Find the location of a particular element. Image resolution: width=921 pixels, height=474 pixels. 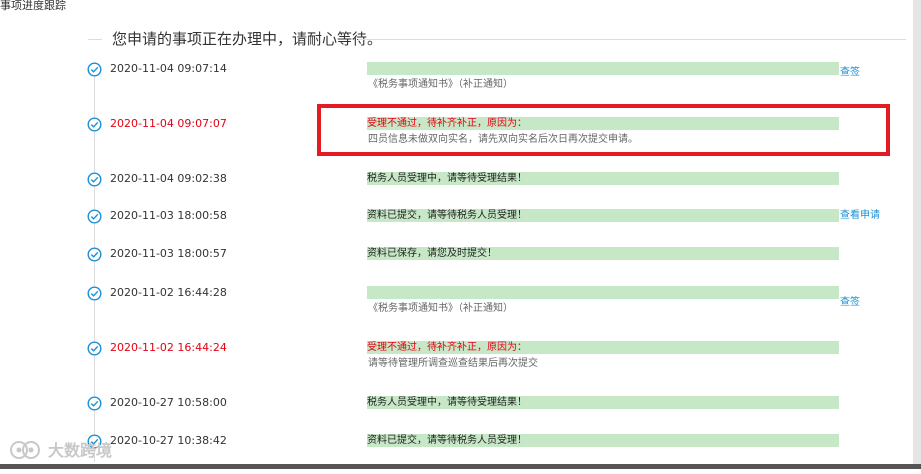

entry-time: 2020-11-03 18:00:57 is located at coordinates (168, 253).